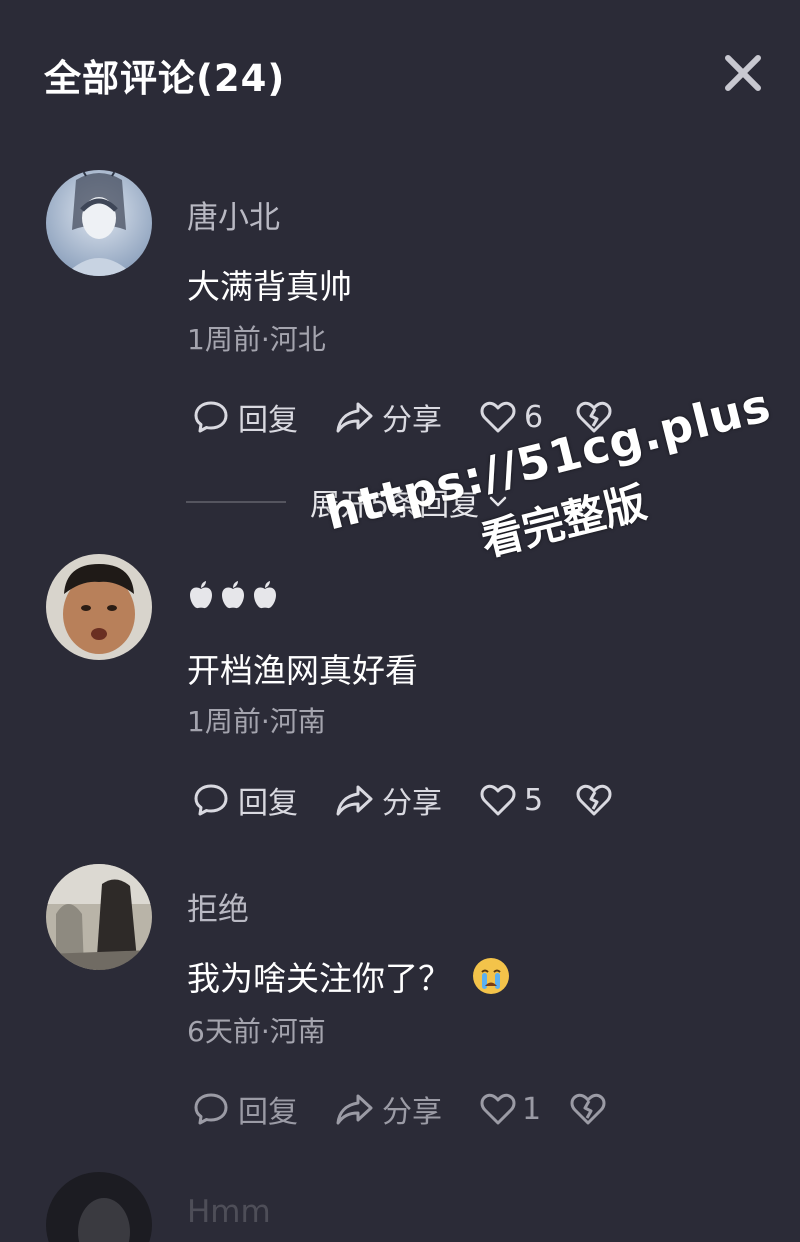  I want to click on close-button, so click(743, 73).